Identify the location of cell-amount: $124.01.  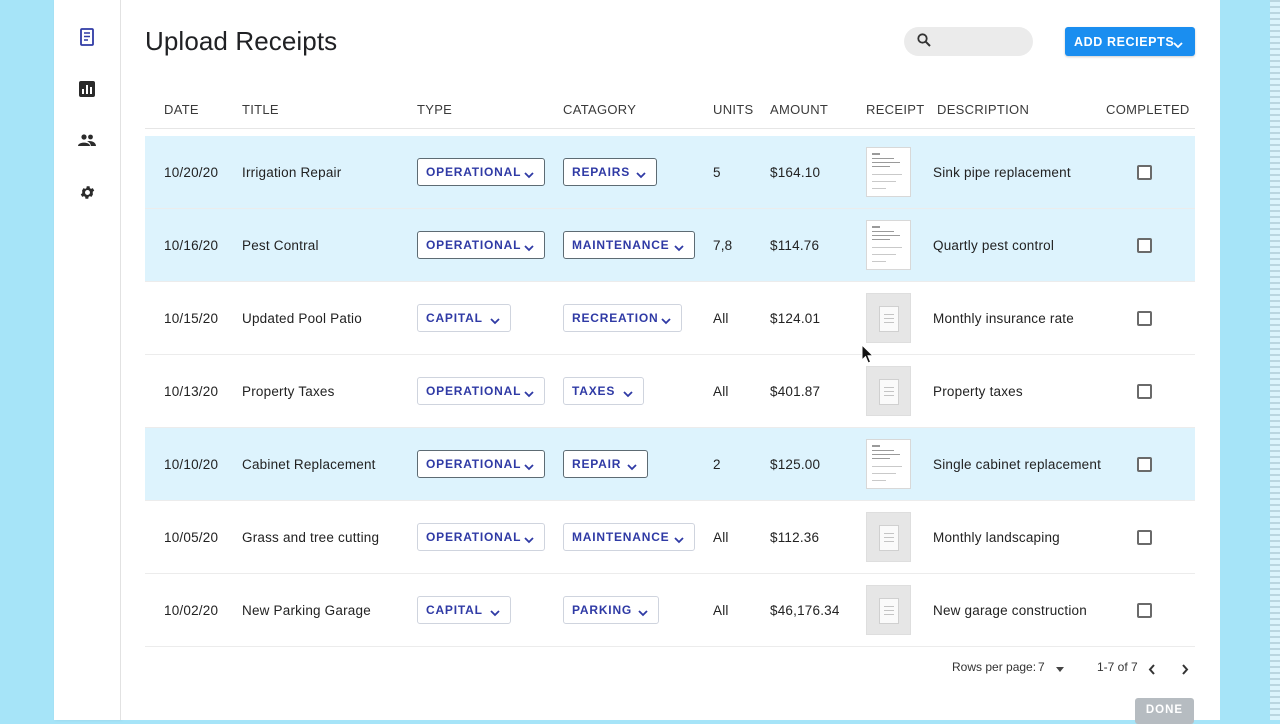
(795, 318).